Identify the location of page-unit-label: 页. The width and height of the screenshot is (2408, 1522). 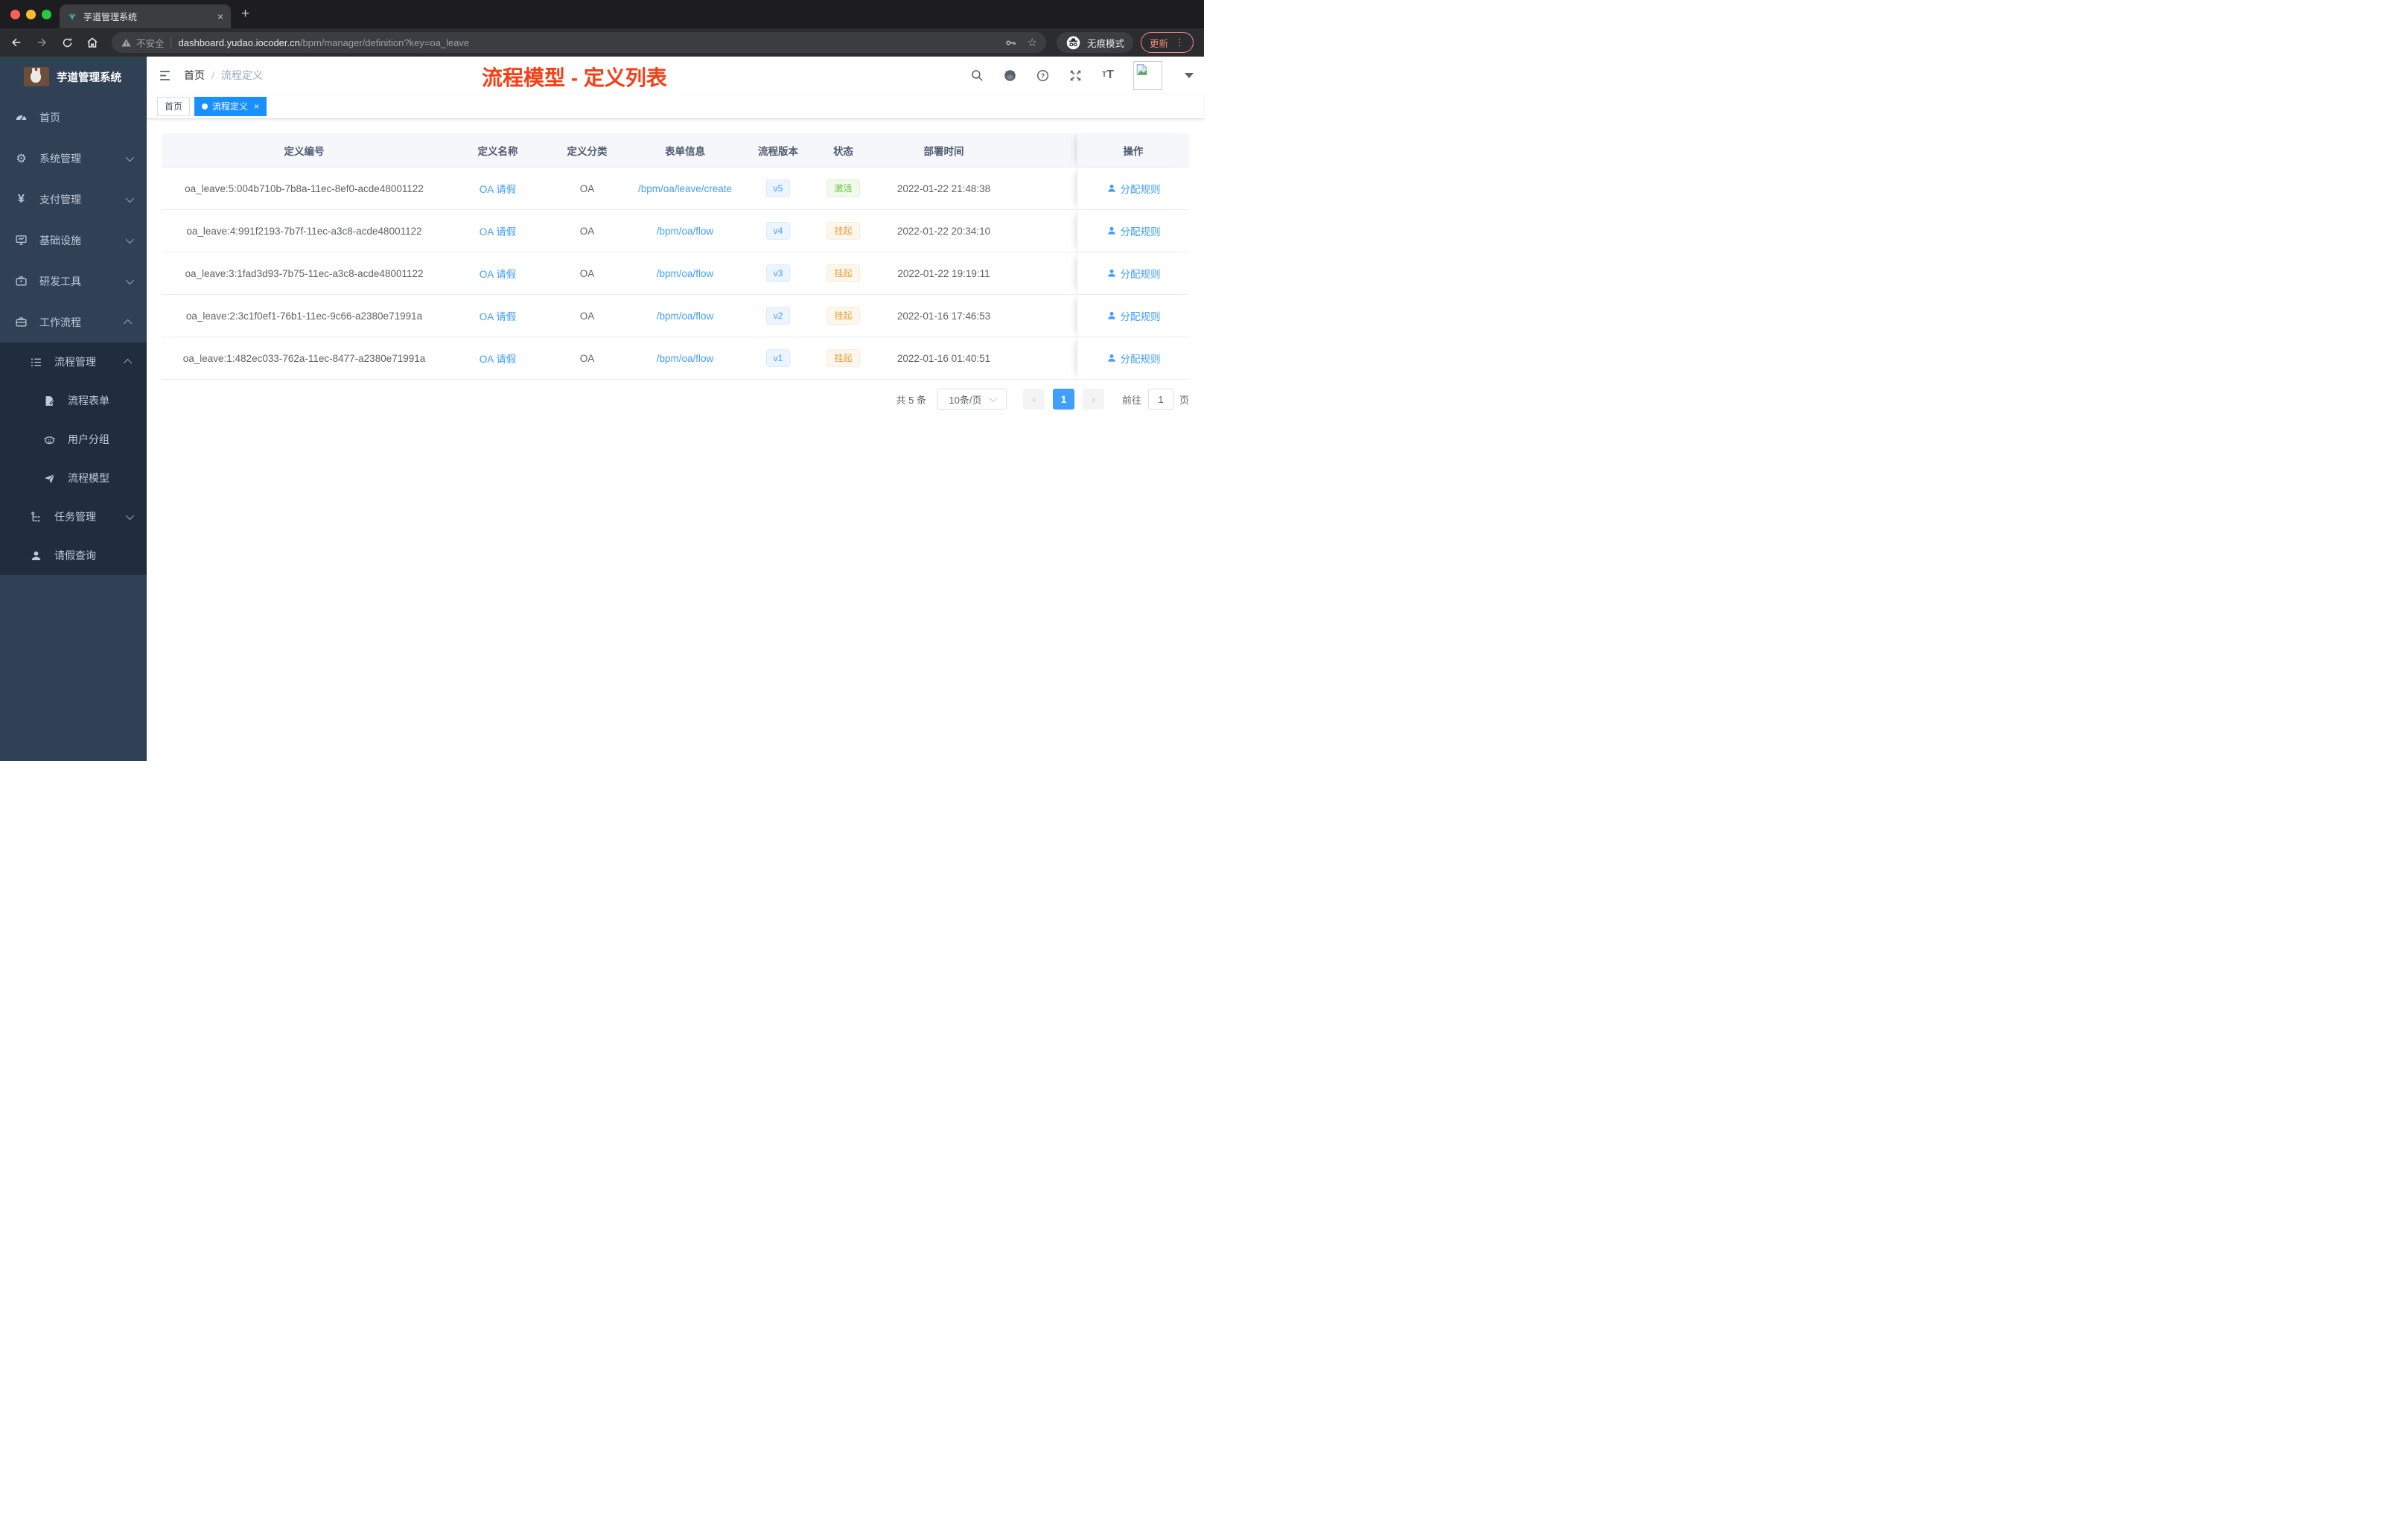
(1184, 400).